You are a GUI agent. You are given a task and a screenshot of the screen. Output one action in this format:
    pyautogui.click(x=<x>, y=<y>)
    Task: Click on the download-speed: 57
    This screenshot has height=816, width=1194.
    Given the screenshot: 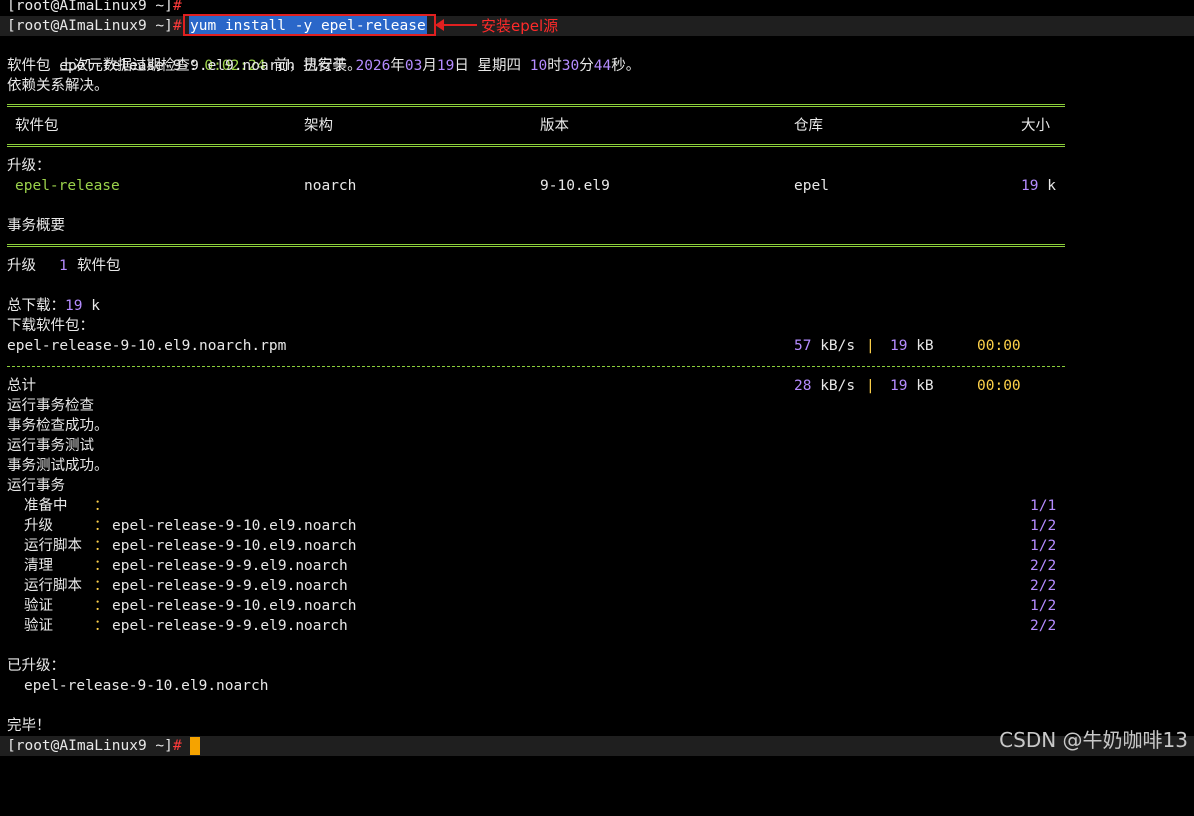 What is the action you would take?
    pyautogui.click(x=803, y=346)
    